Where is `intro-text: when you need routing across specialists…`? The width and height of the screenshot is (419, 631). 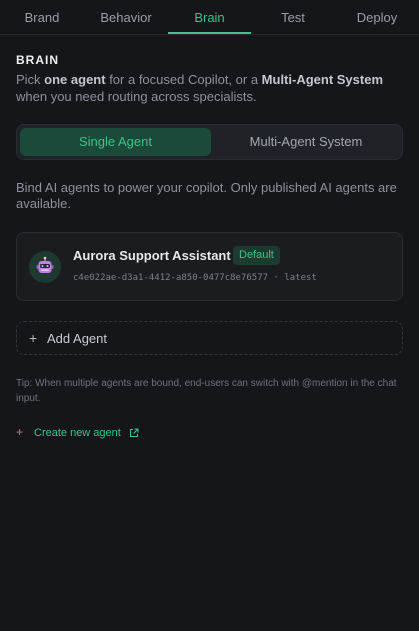 intro-text: when you need routing across specialists… is located at coordinates (136, 96).